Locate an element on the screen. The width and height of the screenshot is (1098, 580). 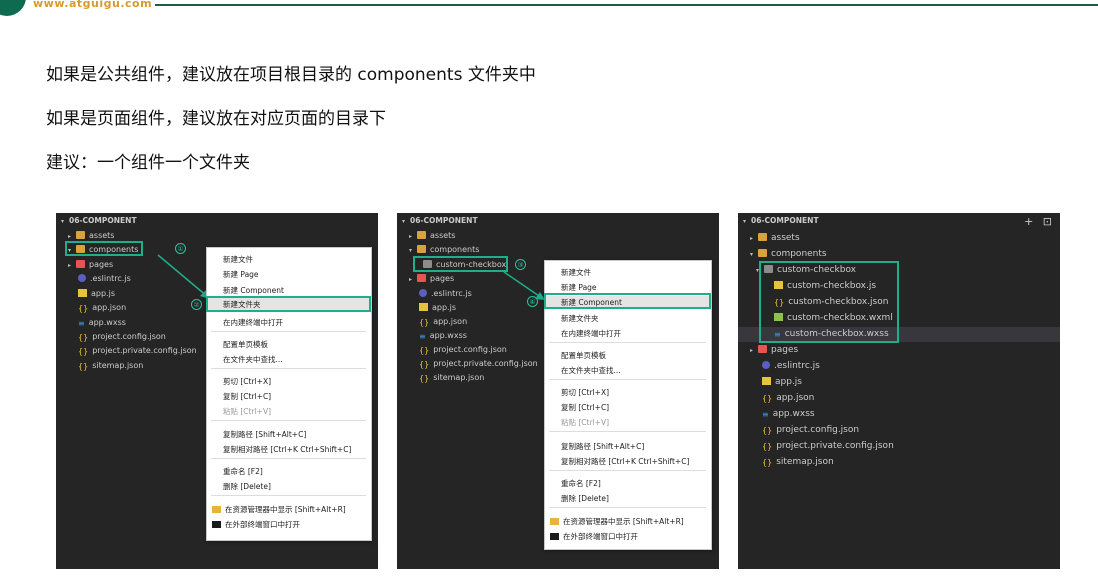
brand-header: www.atguigu.com is located at coordinates (80, 8).